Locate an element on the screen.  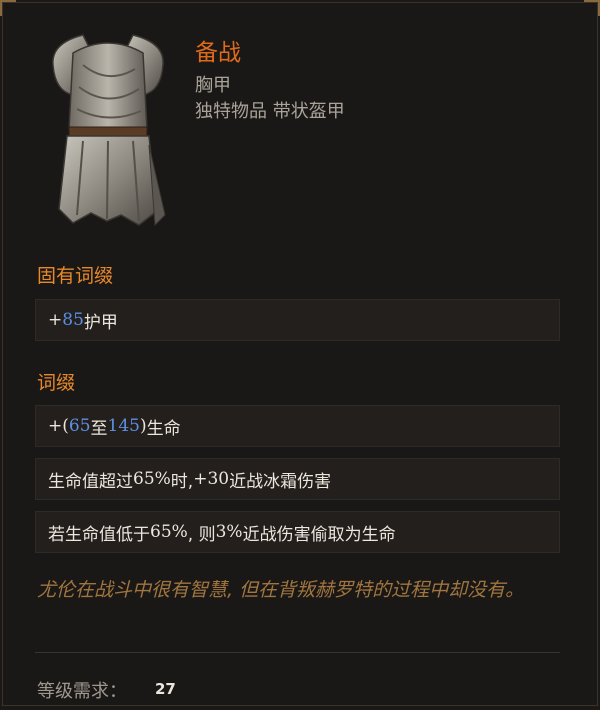
affix-row-frost: 生命值超过 65% 时, +30 近战冰霜伤害 is located at coordinates (297, 479).